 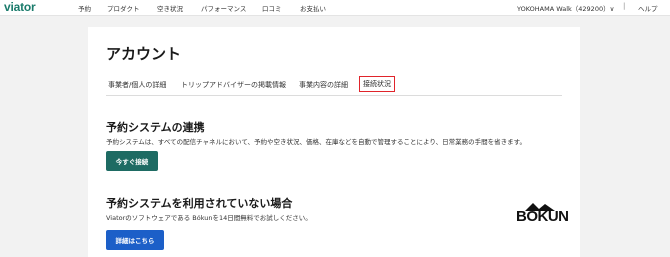 I want to click on bokun-logo: BÓKUN, so click(x=542, y=216).